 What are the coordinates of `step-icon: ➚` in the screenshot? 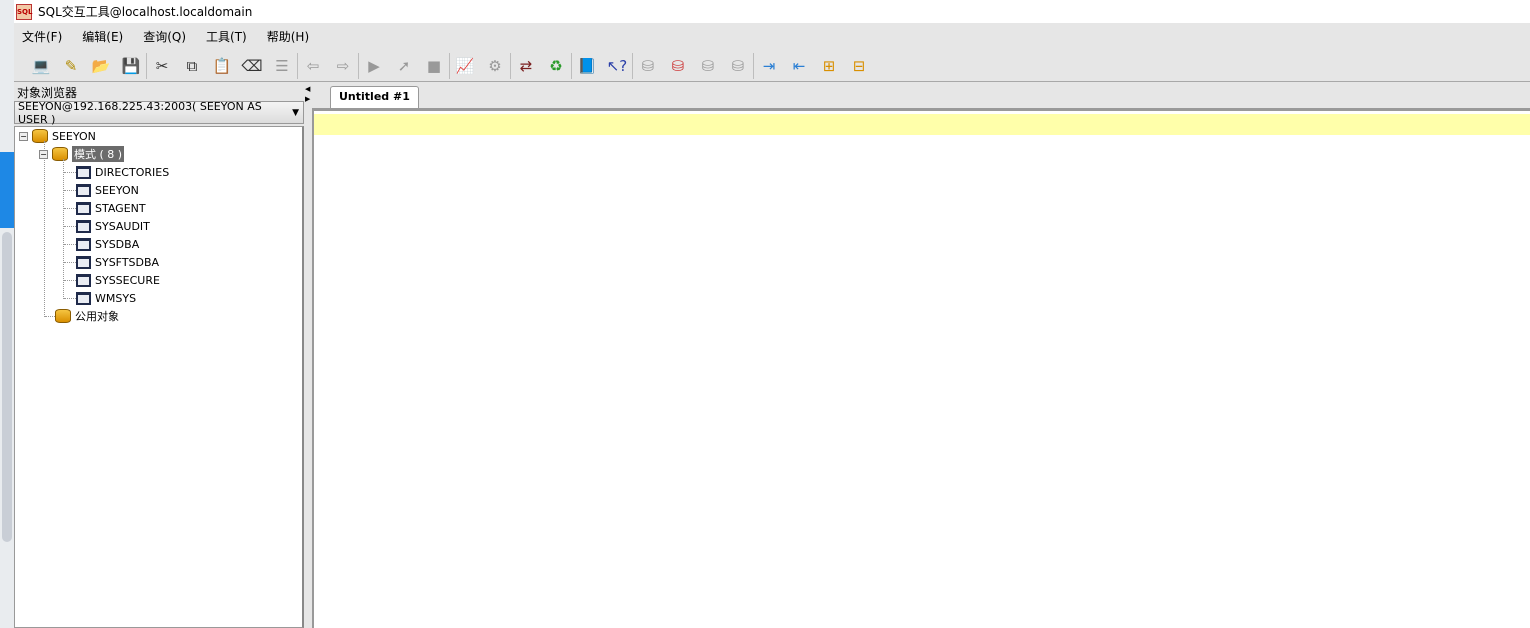 It's located at (404, 65).